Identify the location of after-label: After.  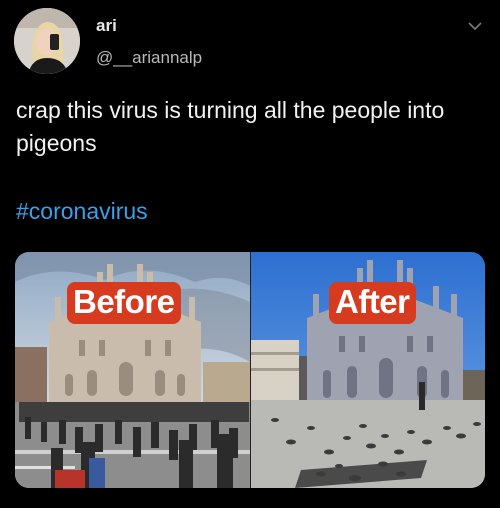
(372, 303).